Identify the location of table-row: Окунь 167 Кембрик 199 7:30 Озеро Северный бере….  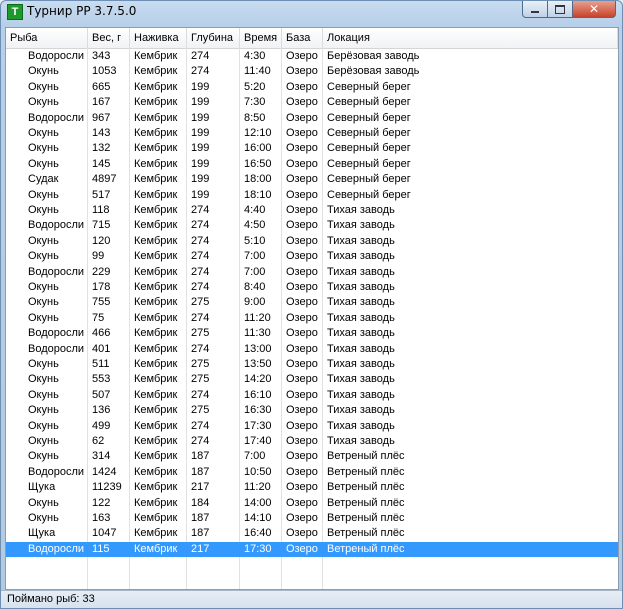
(312, 102).